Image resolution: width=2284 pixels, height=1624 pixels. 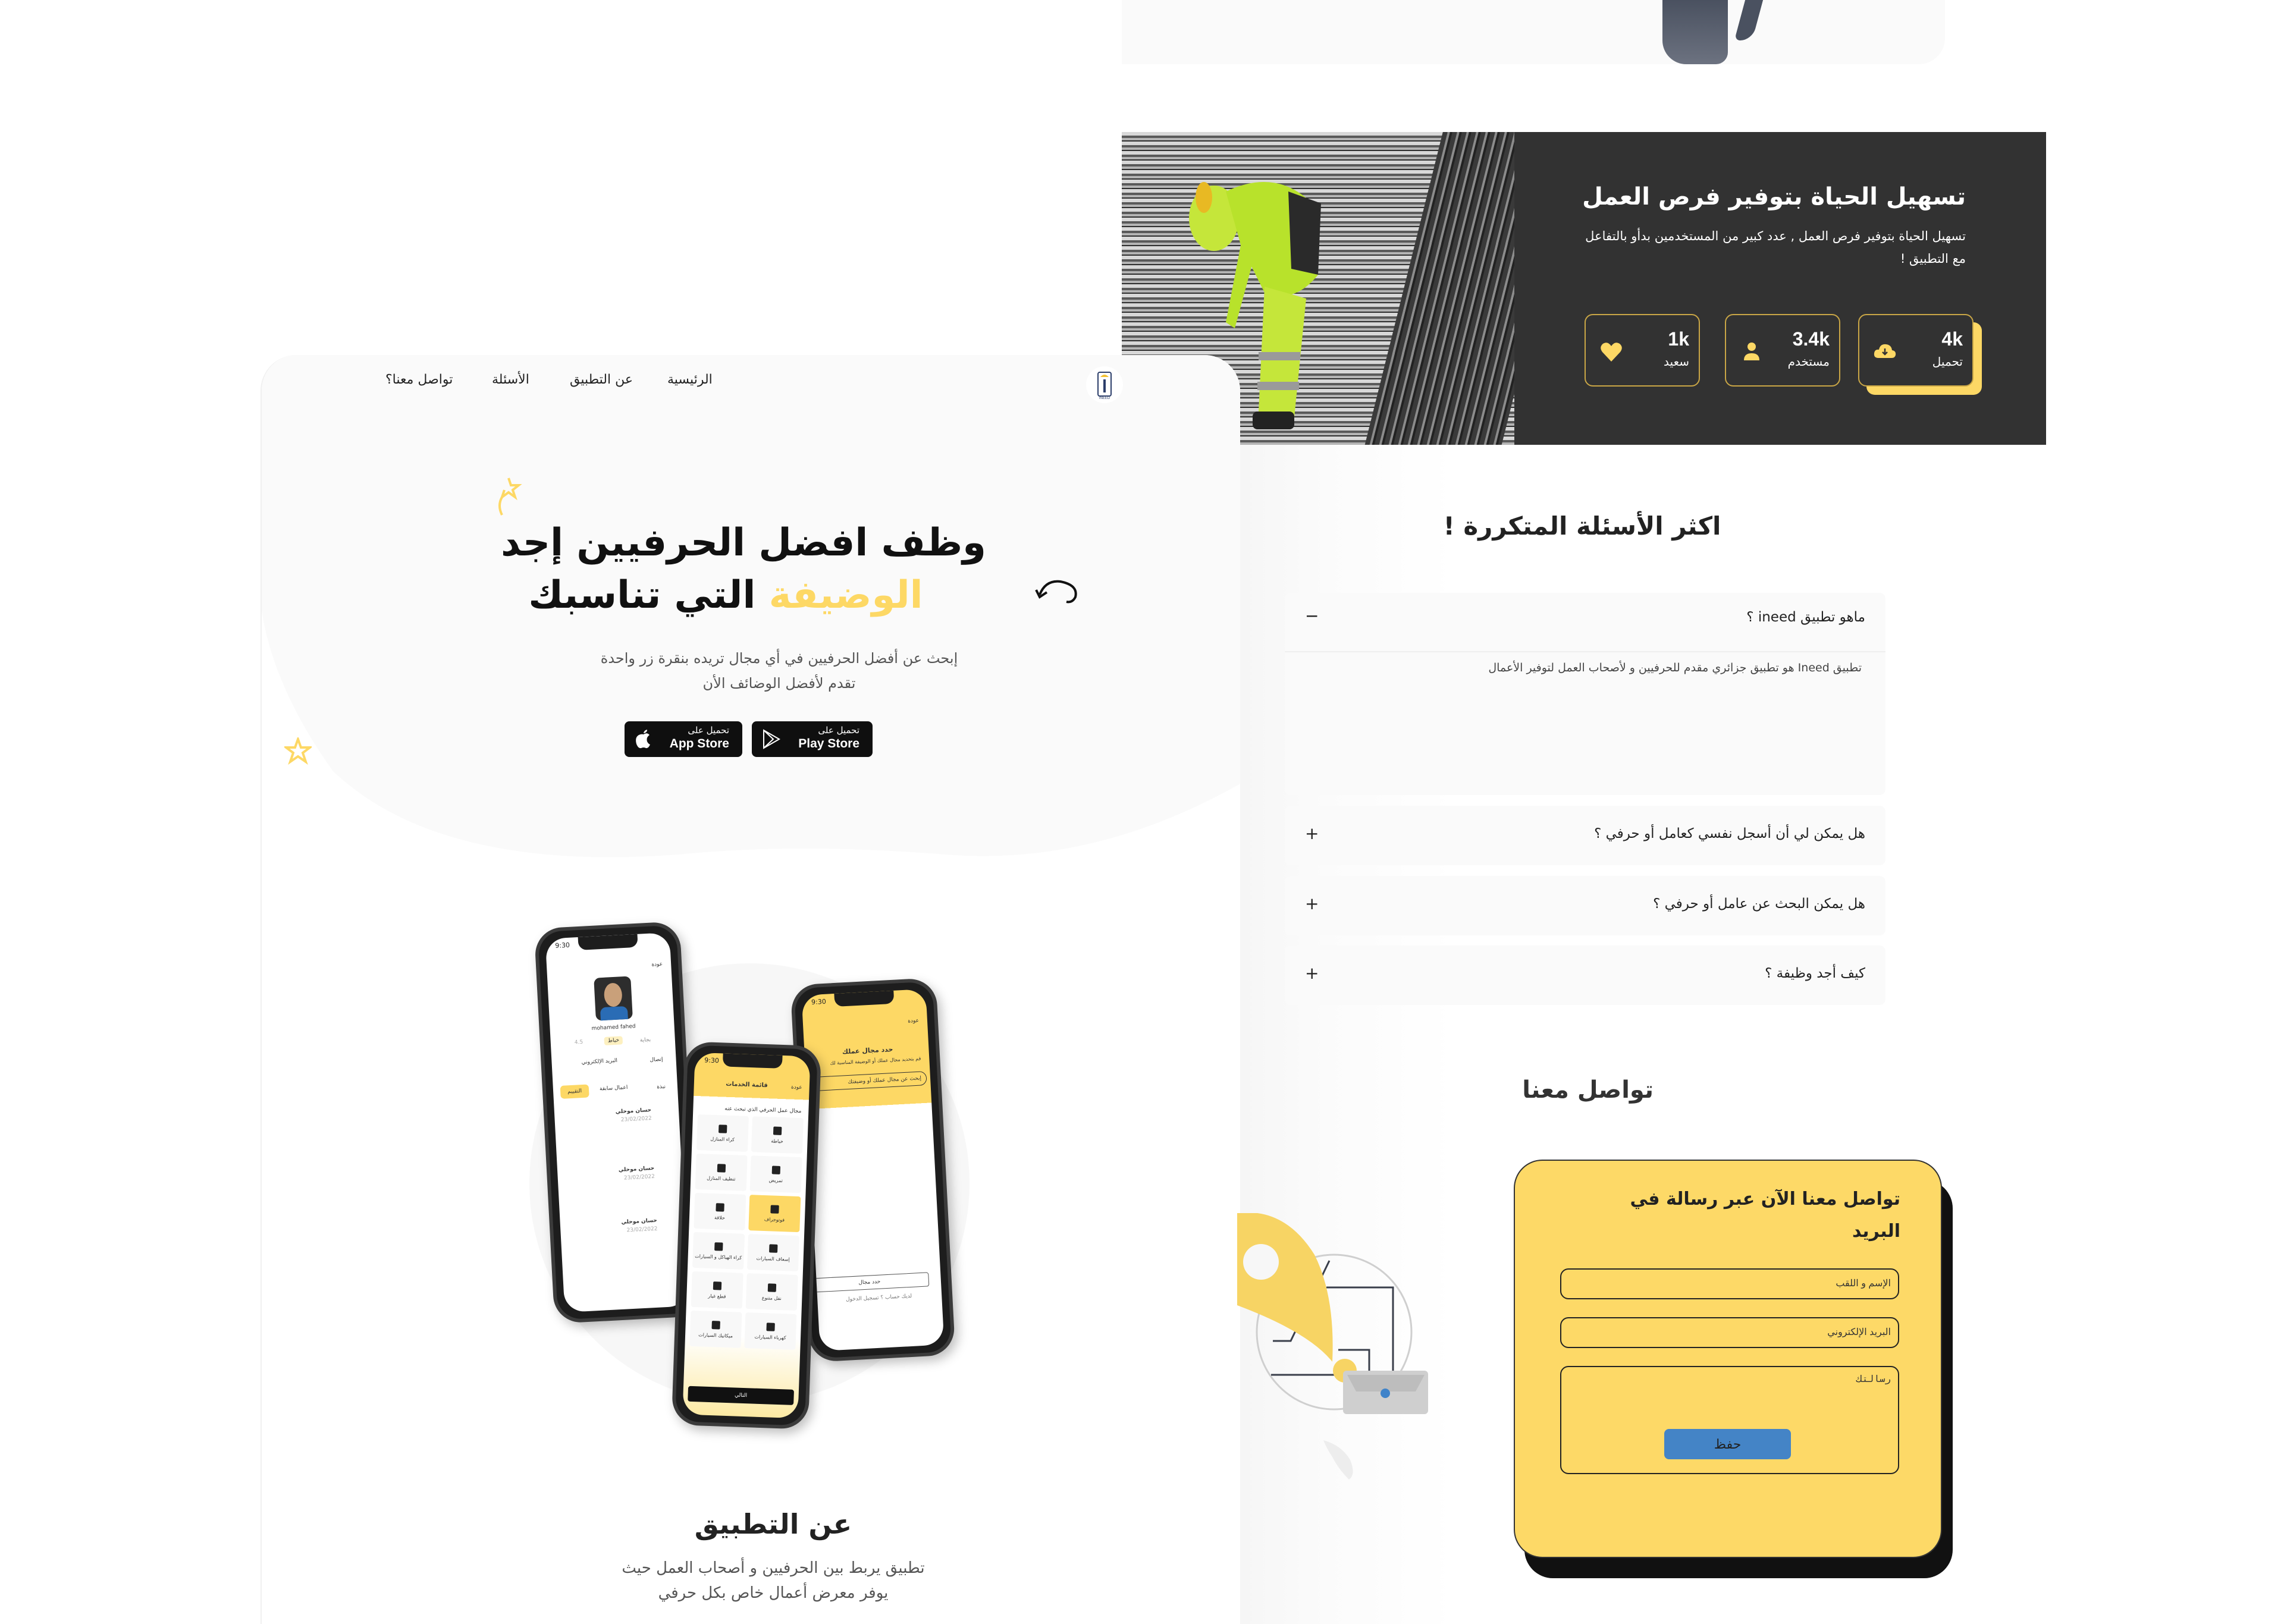 I want to click on stats-title: تسهيل الحياة بتوفير فرص العمل, so click(x=1774, y=197).